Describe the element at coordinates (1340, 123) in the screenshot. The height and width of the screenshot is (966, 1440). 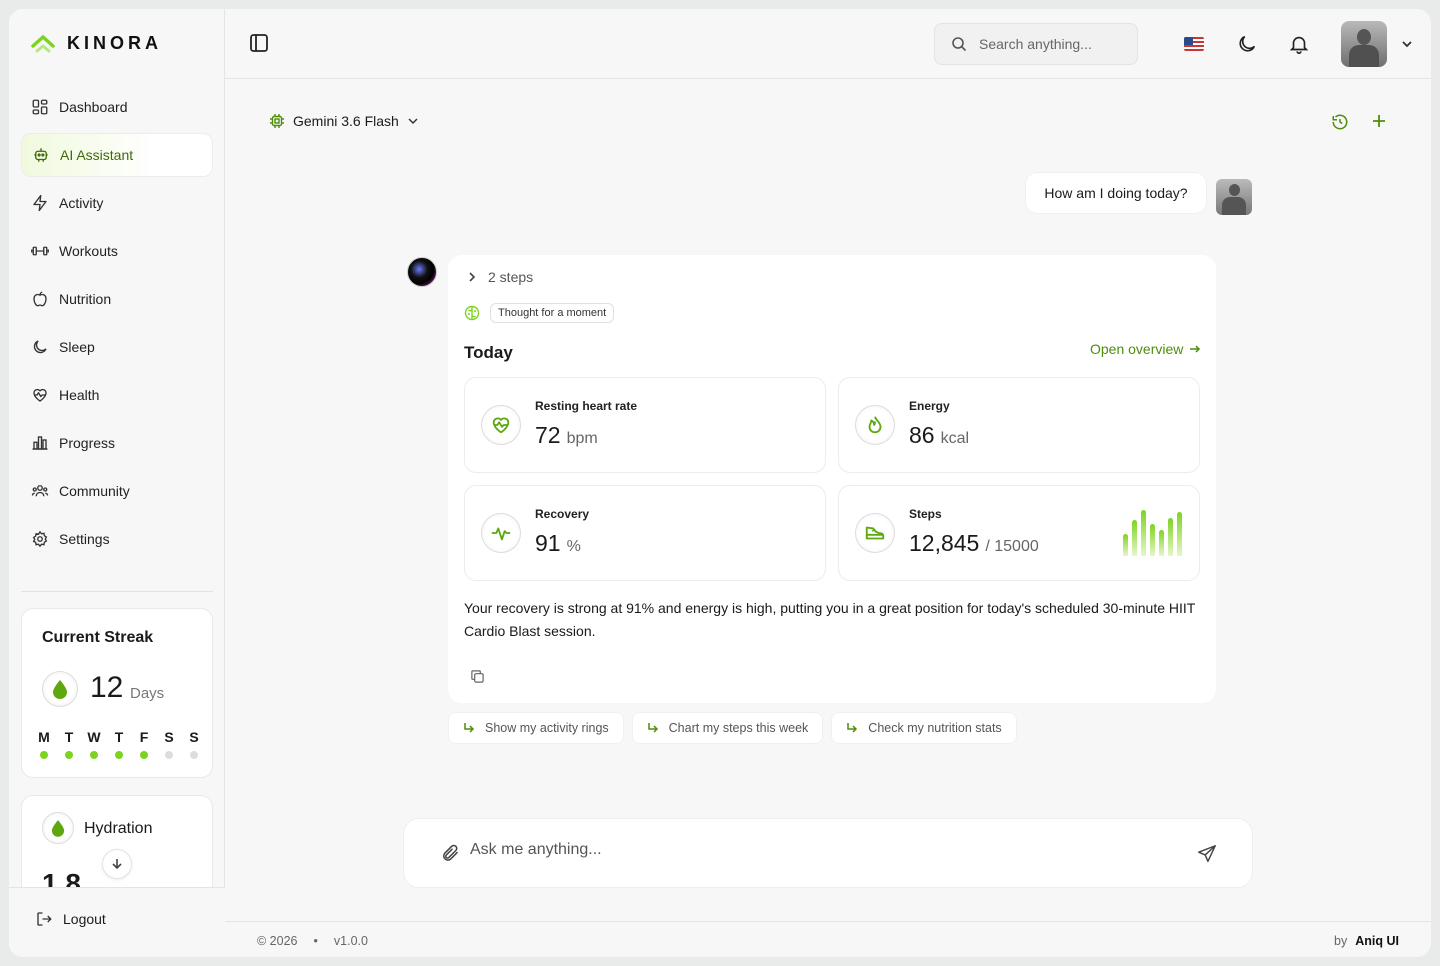
I see `chat-history-button` at that location.